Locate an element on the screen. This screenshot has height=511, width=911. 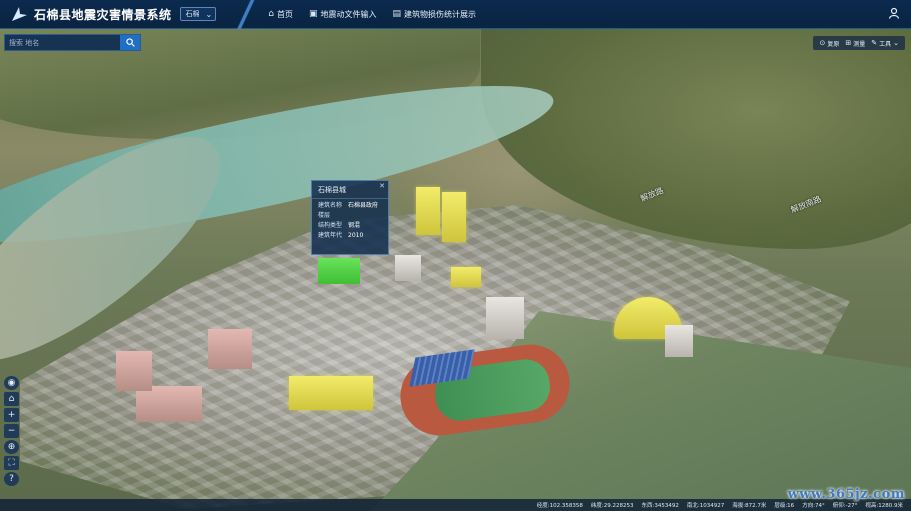
popup-value: 2010 is located at coordinates (356, 235).